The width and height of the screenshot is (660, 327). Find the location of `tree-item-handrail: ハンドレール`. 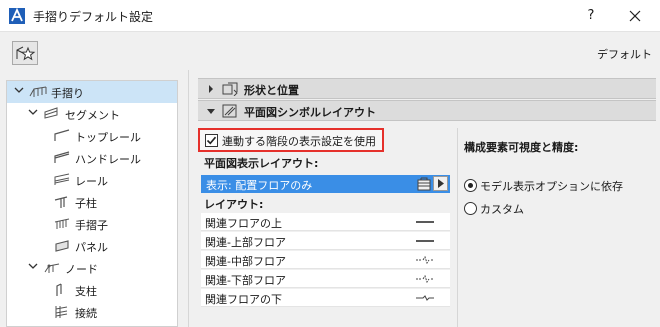

tree-item-handrail: ハンドレール is located at coordinates (92, 158).